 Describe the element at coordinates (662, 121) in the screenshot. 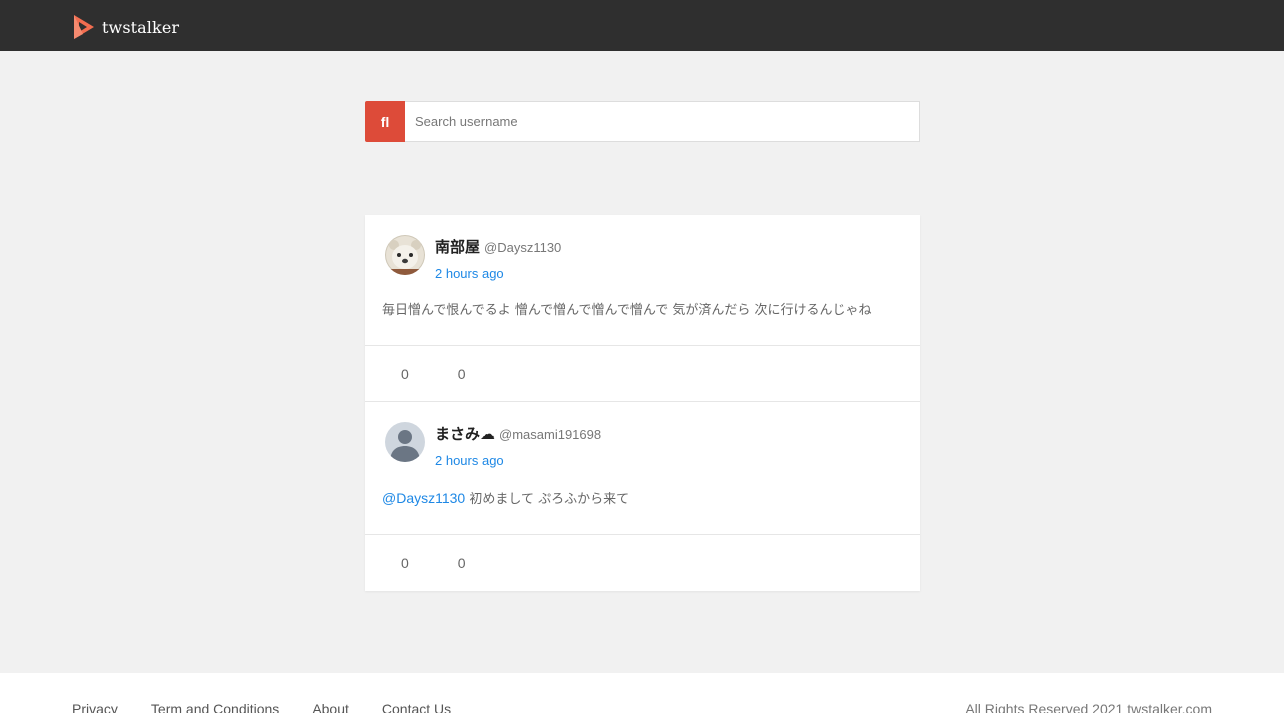

I see `search-input` at that location.